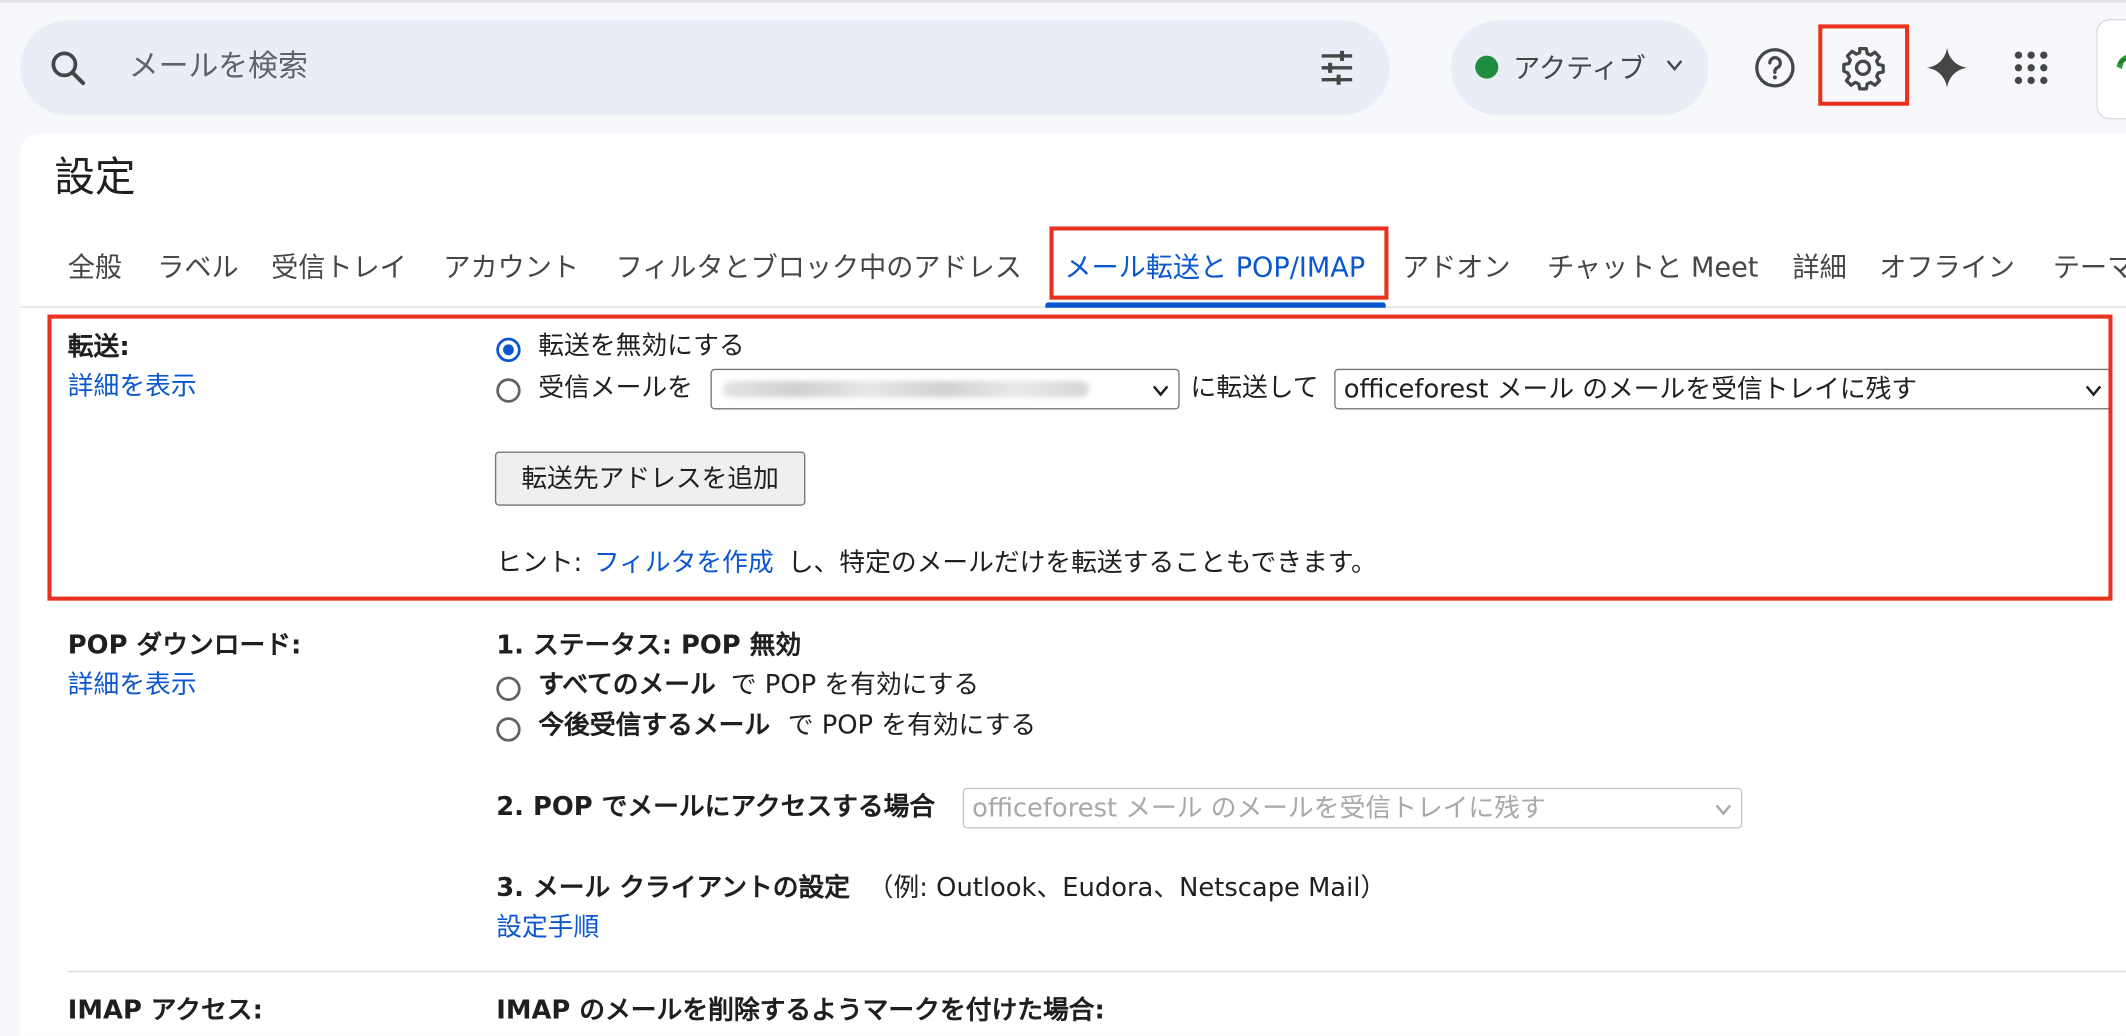 The height and width of the screenshot is (1036, 2126). Describe the element at coordinates (1819, 267) in the screenshot. I see `tab-advanced: 詳細` at that location.